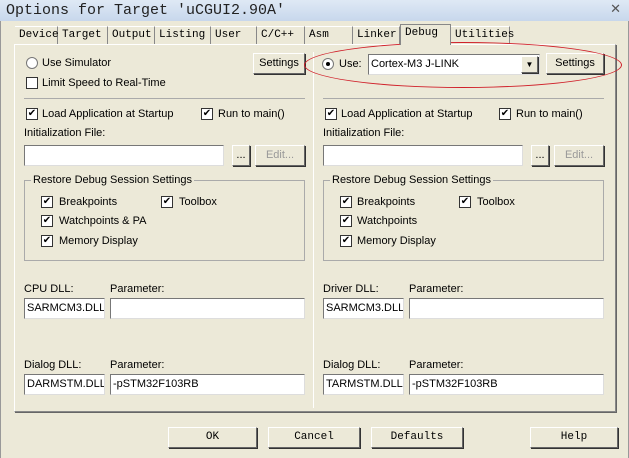  I want to click on cancel-button: Cancel, so click(314, 437).